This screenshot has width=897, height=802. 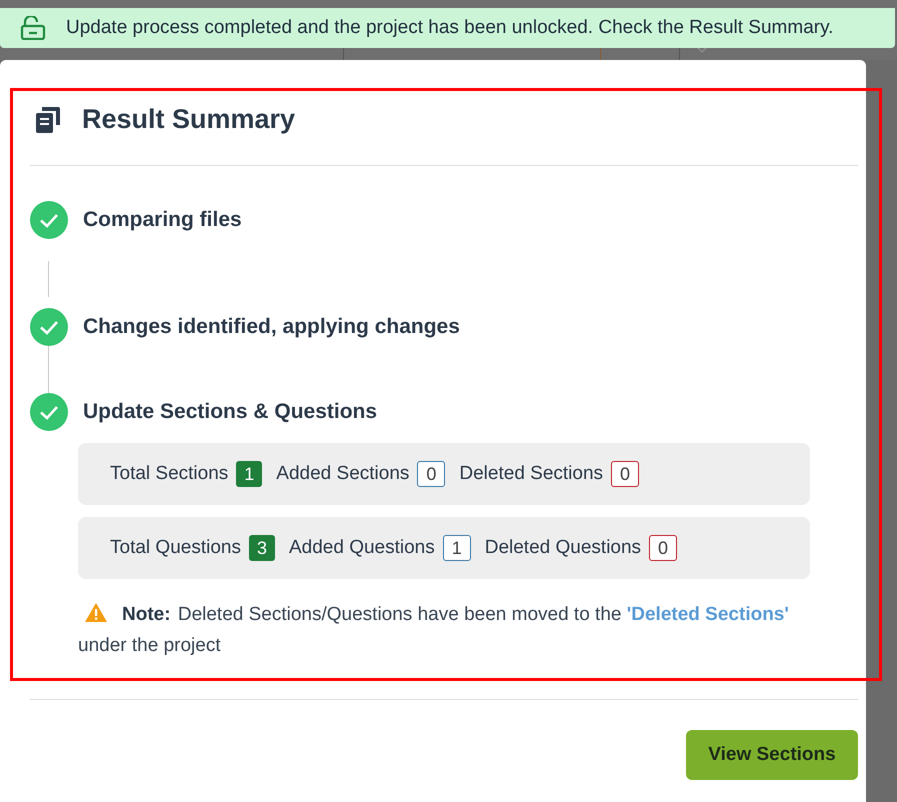 What do you see at coordinates (361, 548) in the screenshot?
I see `stat-label: Added Questions` at bounding box center [361, 548].